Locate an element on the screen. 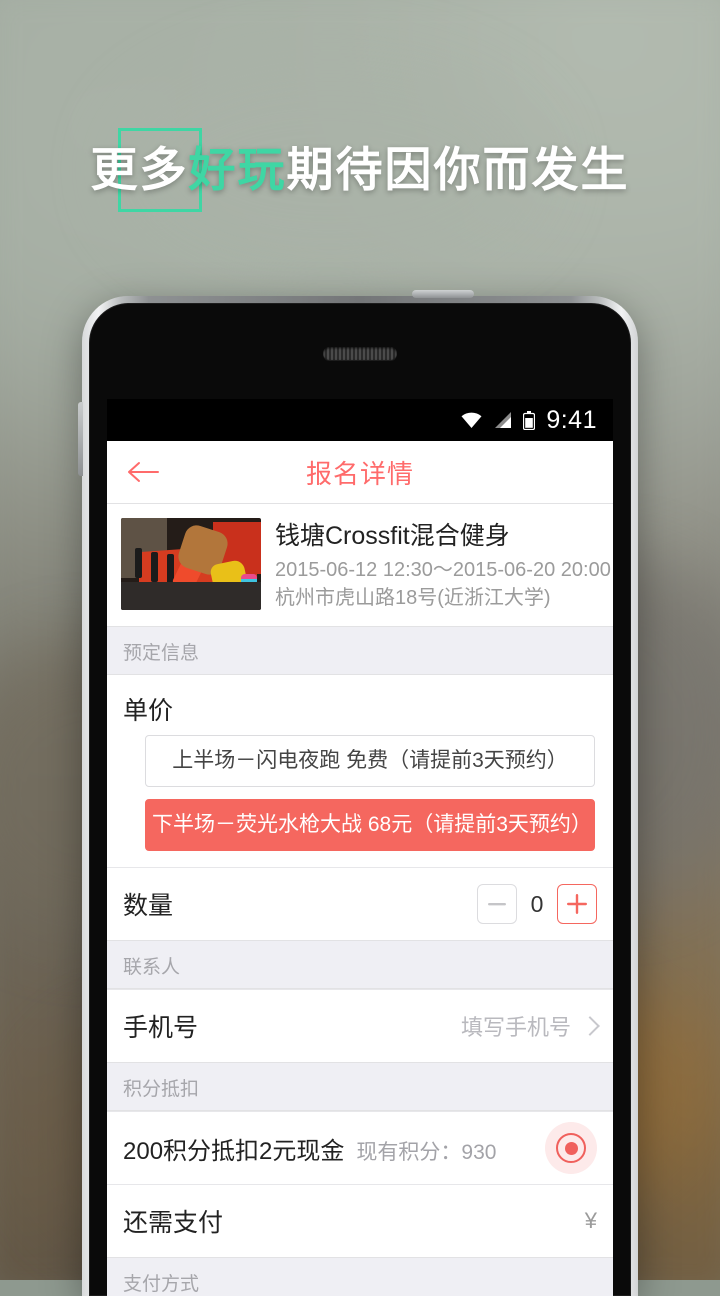 The width and height of the screenshot is (720, 1296). phone-volume-button is located at coordinates (80, 439).